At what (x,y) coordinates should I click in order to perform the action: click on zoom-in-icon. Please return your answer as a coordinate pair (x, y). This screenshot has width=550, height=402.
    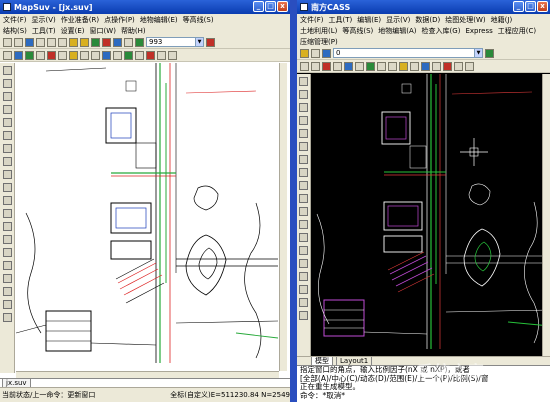
    Looking at the image, I should click on (73, 42).